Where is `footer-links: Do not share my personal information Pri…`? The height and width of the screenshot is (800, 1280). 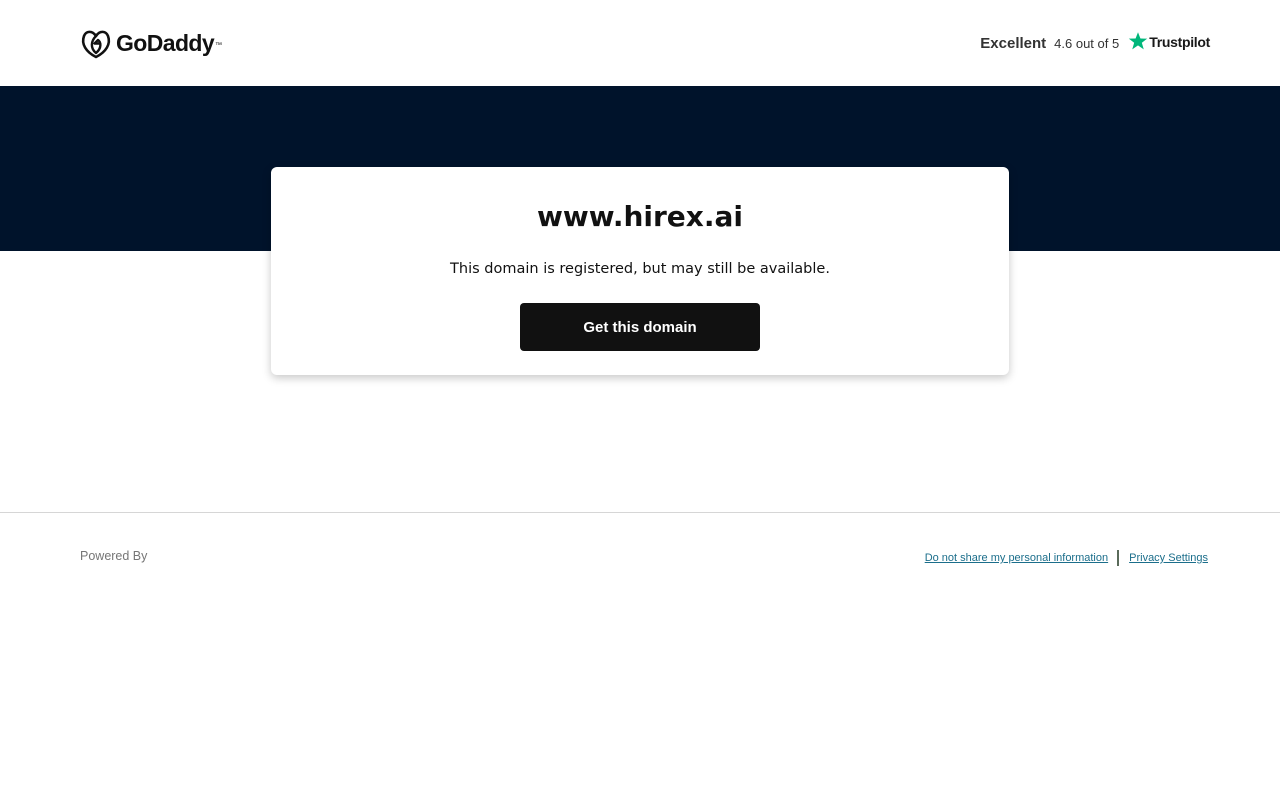 footer-links: Do not share my personal information Pri… is located at coordinates (1066, 558).